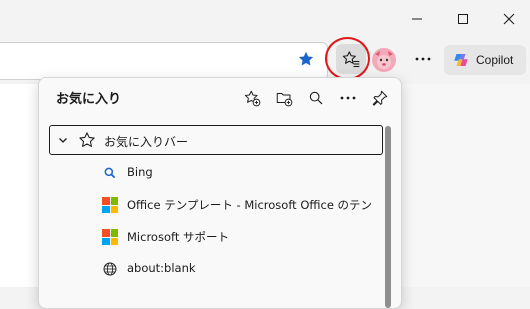 The width and height of the screenshot is (530, 309). I want to click on star-add-icon, so click(252, 98).